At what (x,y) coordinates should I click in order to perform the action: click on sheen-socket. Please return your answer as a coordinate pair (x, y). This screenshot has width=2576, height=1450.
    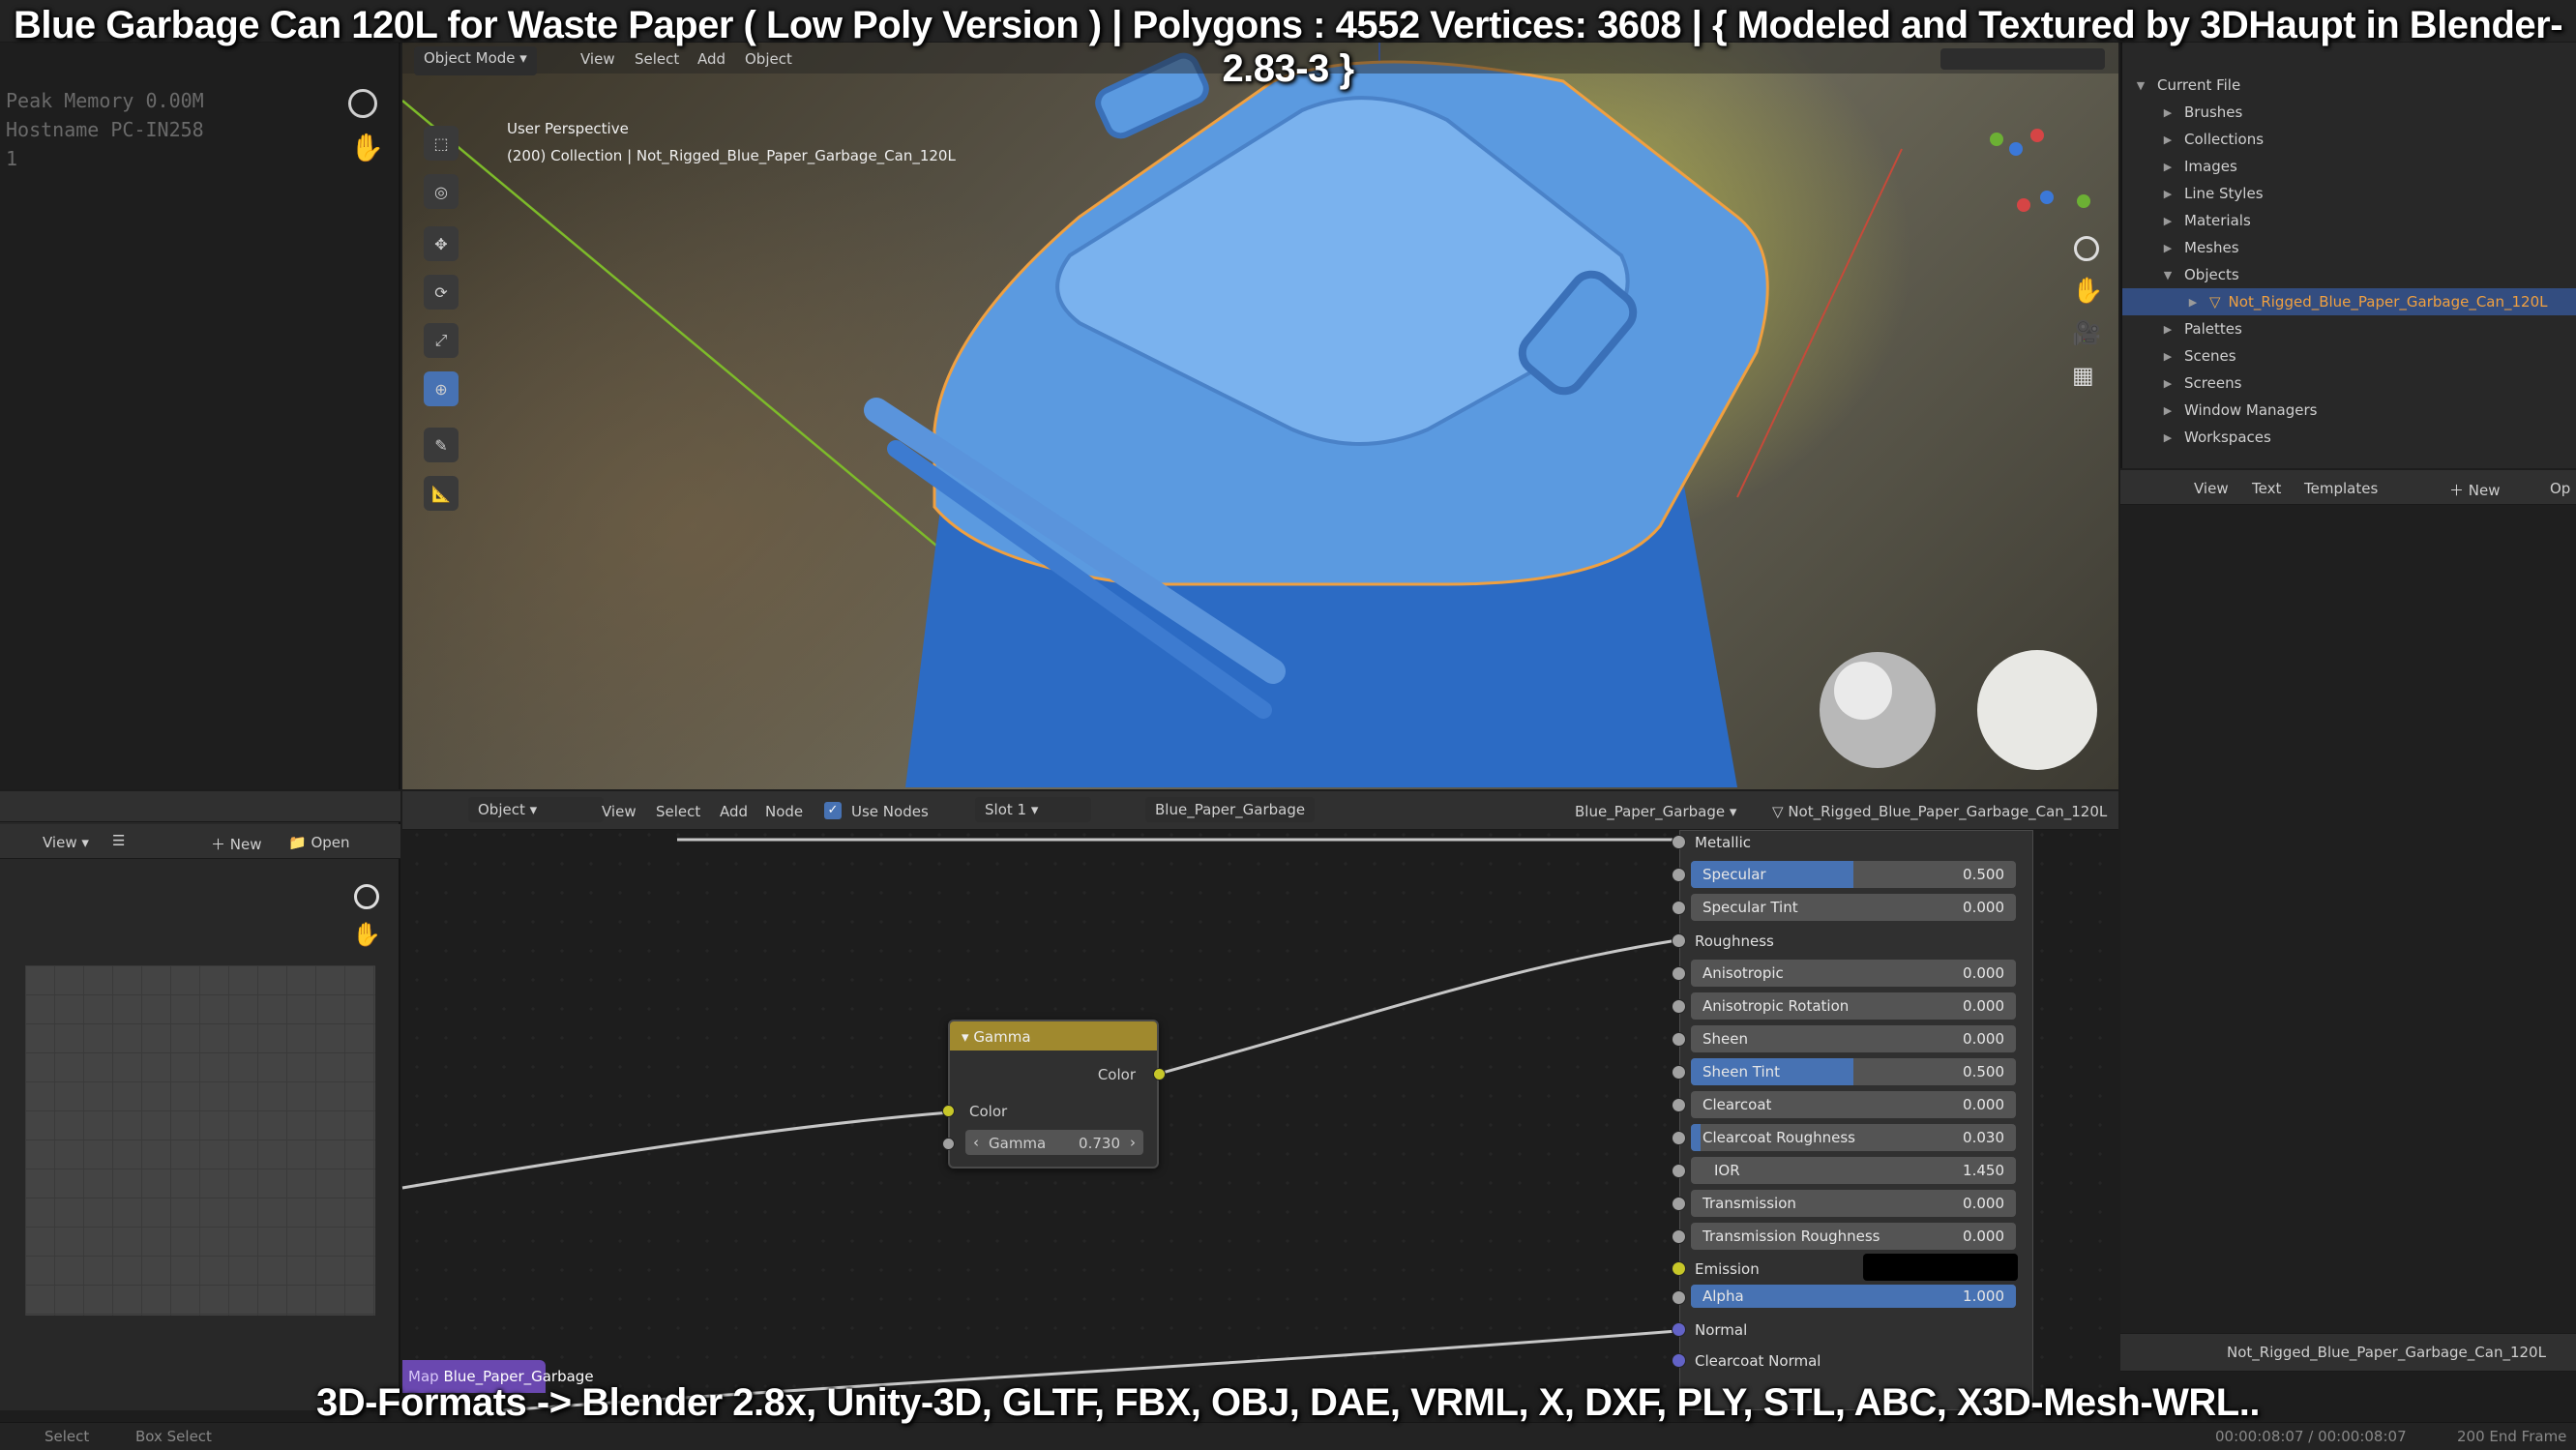
    Looking at the image, I should click on (1679, 1039).